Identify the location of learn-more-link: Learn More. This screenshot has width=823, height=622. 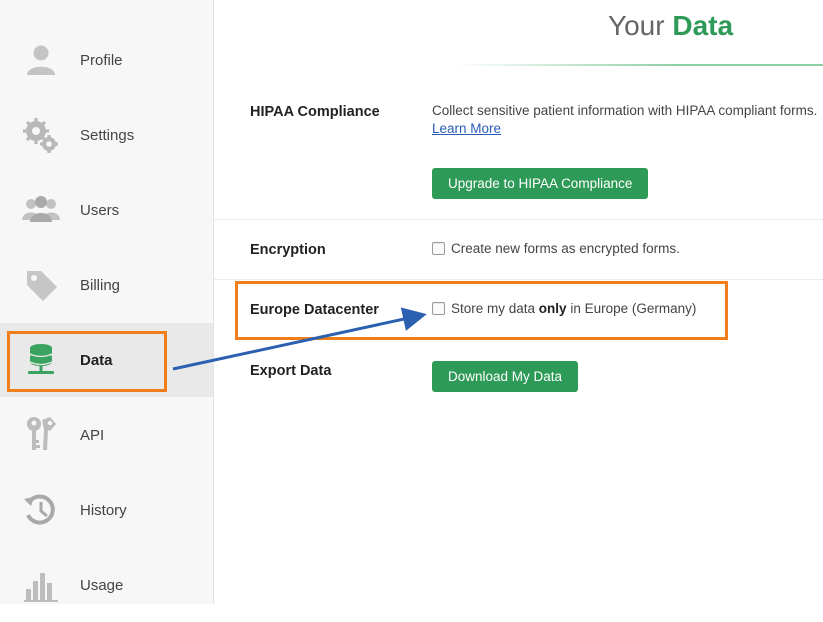
(466, 128).